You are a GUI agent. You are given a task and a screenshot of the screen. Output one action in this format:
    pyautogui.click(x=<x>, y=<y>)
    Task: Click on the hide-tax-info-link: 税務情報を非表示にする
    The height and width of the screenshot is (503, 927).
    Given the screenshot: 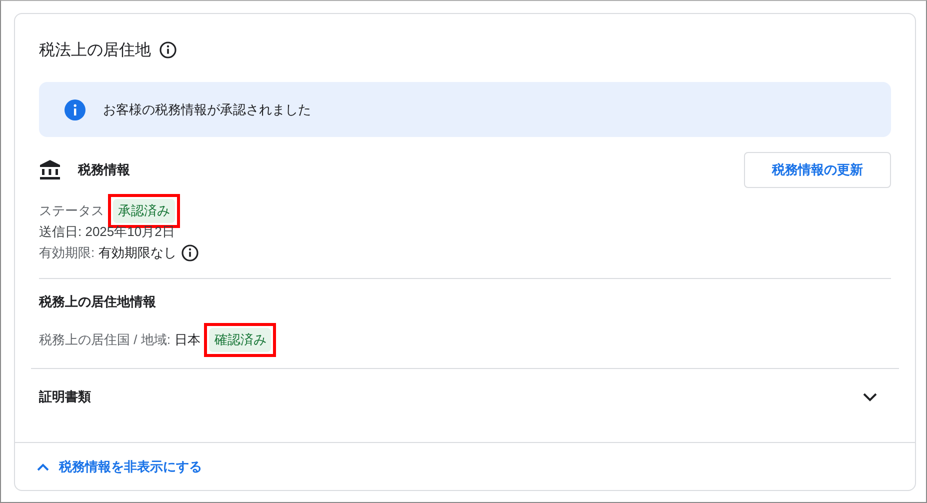 What is the action you would take?
    pyautogui.click(x=119, y=467)
    